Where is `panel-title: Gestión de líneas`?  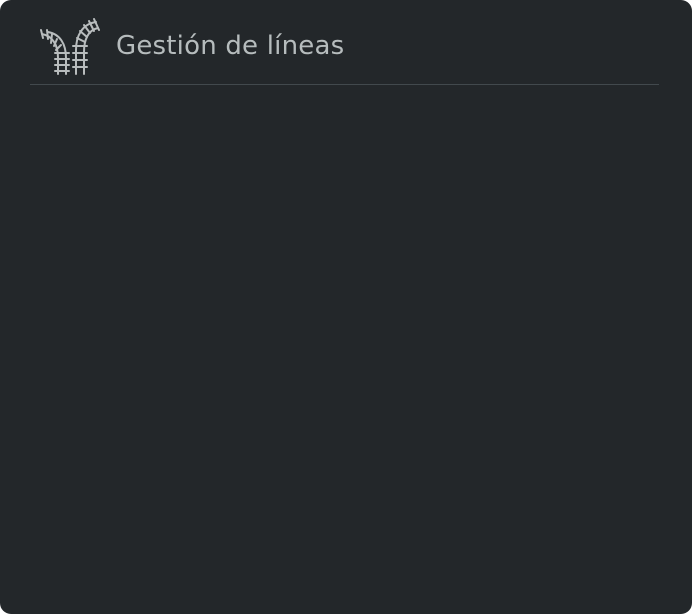 panel-title: Gestión de líneas is located at coordinates (230, 46).